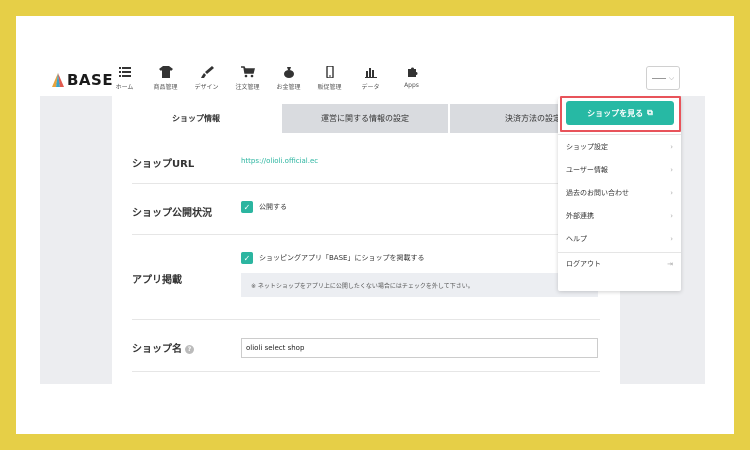 This screenshot has width=750, height=450. What do you see at coordinates (196, 118) in the screenshot?
I see `tab-shop-info: ショップ情報` at bounding box center [196, 118].